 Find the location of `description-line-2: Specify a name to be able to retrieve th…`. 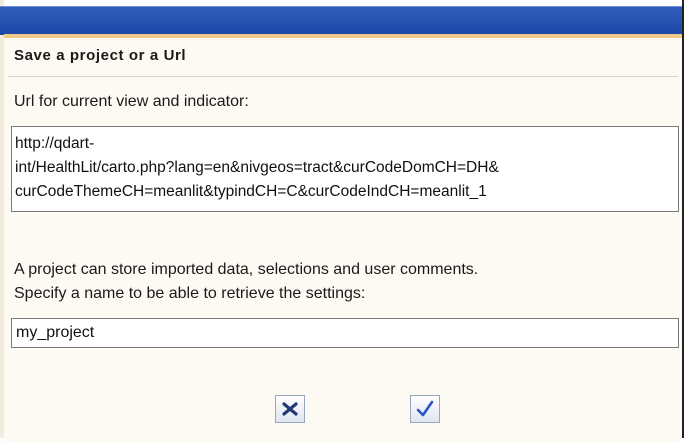

description-line-2: Specify a name to be able to retrieve th… is located at coordinates (190, 293).